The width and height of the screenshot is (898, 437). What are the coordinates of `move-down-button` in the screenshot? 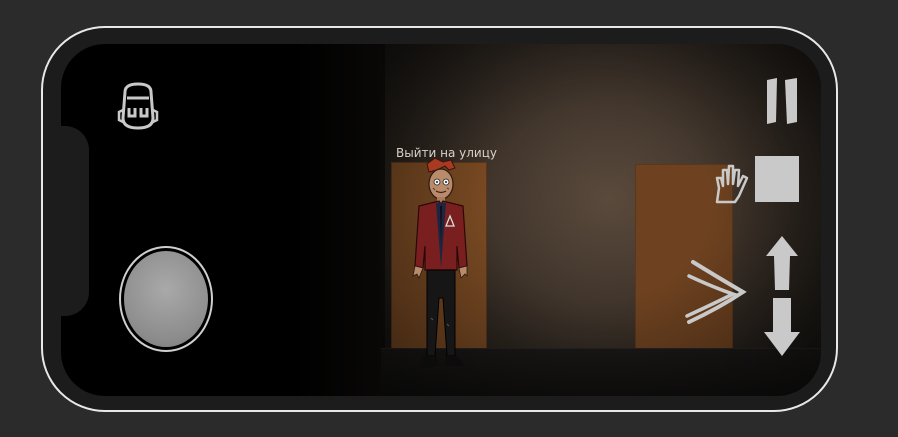 It's located at (782, 327).